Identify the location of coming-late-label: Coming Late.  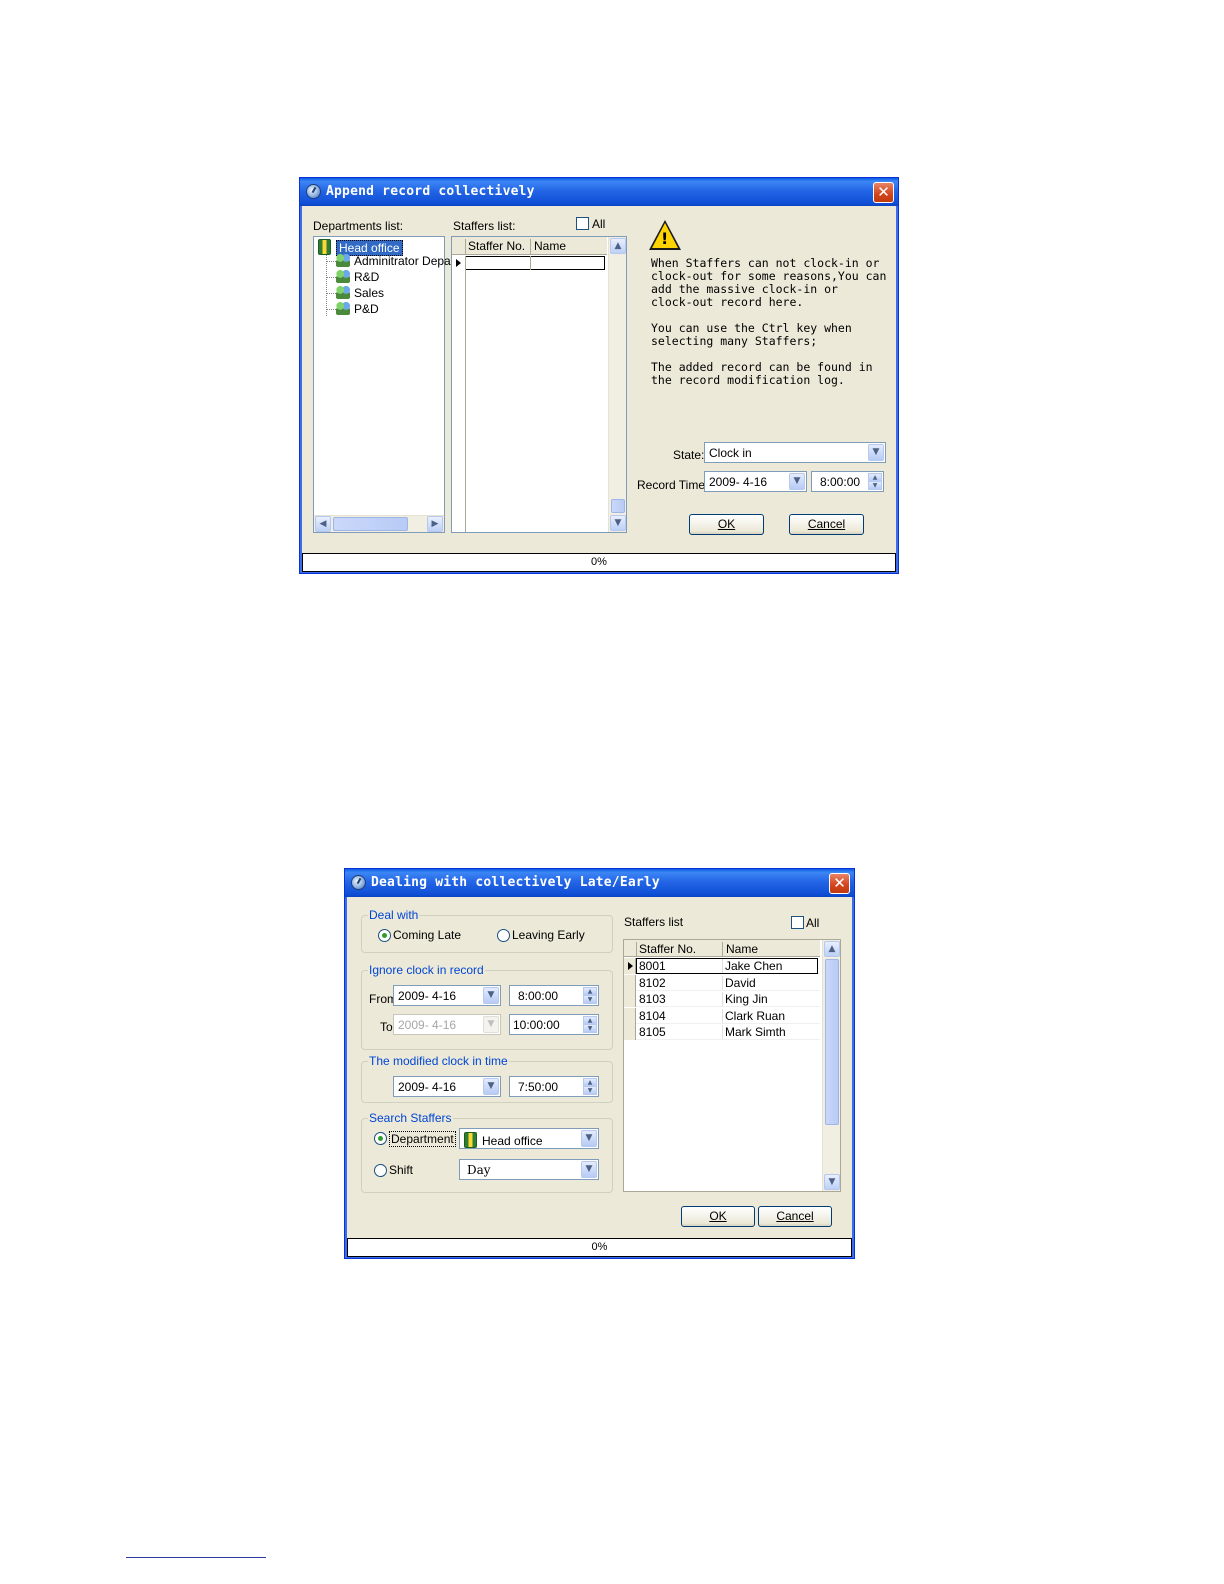
(427, 935).